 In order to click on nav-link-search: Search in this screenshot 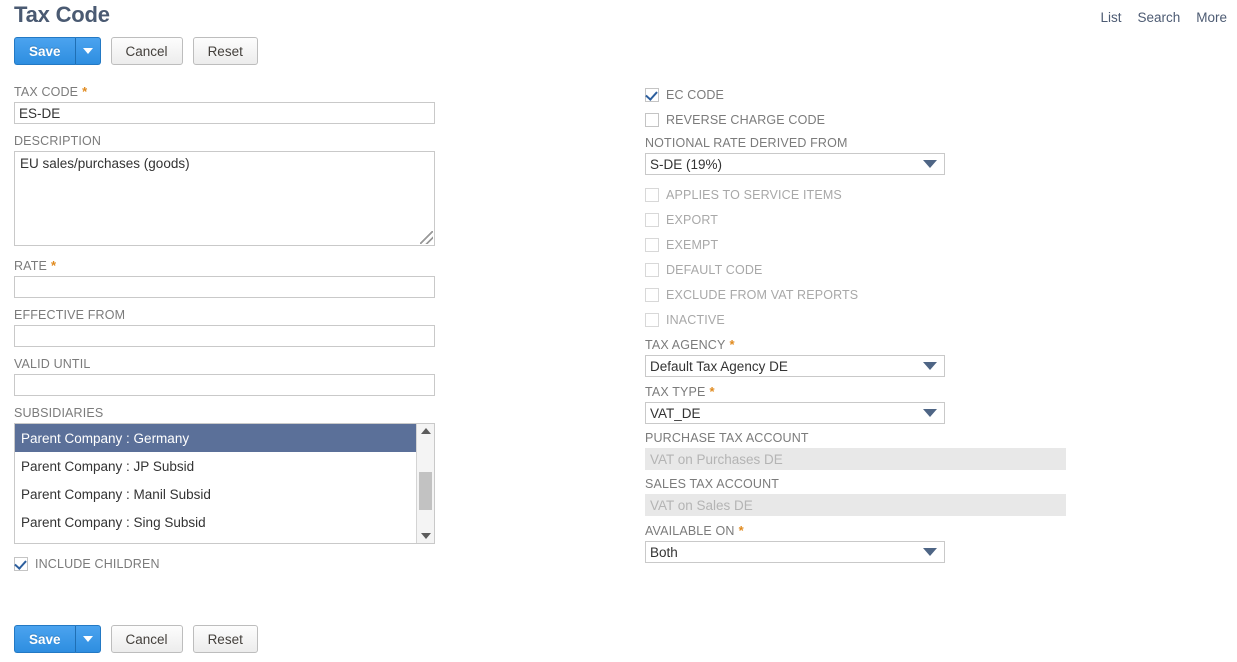, I will do `click(1158, 17)`.